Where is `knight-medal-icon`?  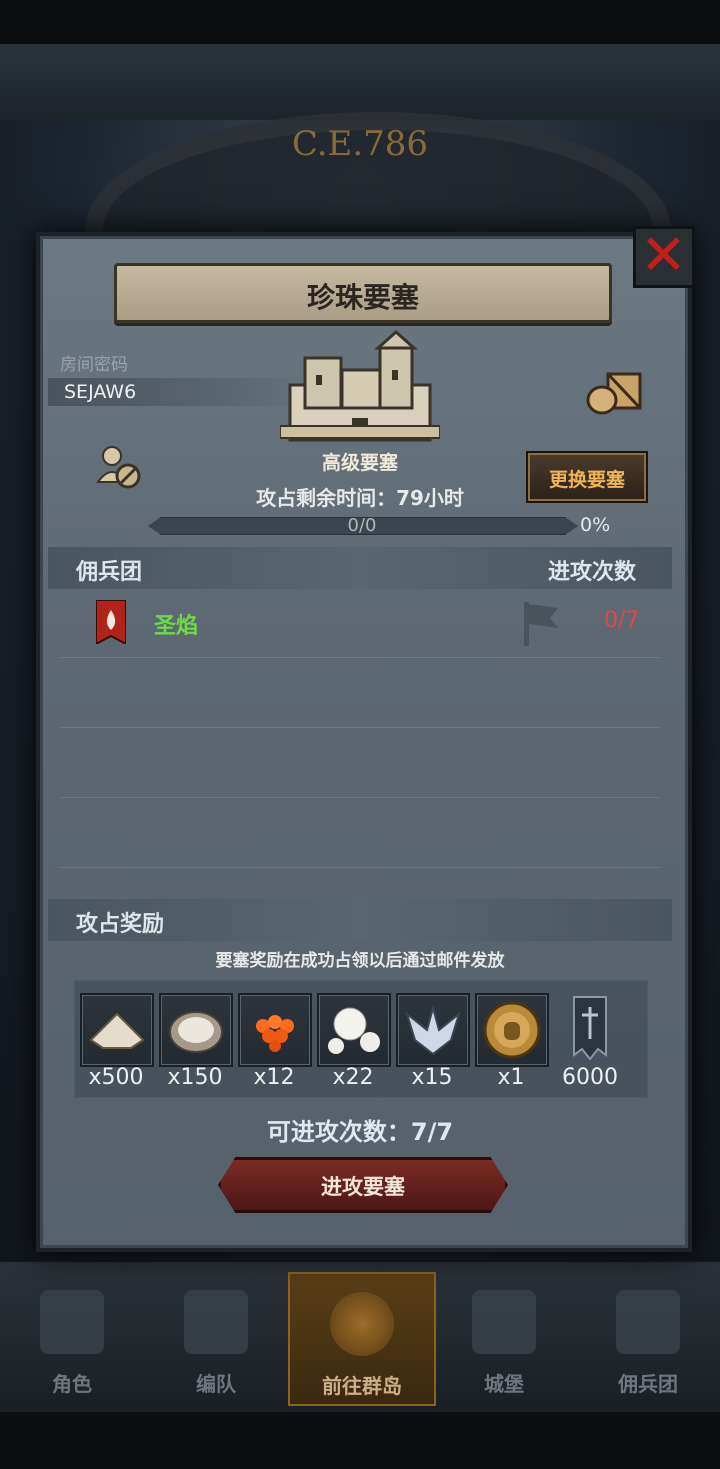
knight-medal-icon is located at coordinates (512, 1030).